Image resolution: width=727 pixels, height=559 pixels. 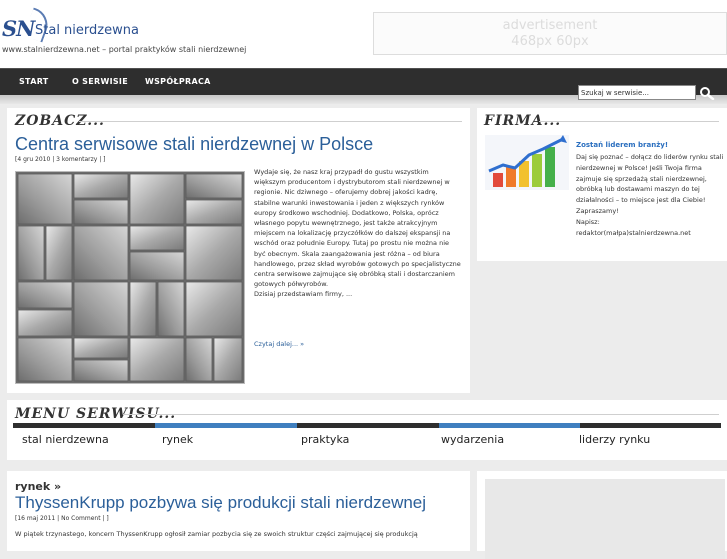 I want to click on post-thumbnail, so click(x=130, y=277).